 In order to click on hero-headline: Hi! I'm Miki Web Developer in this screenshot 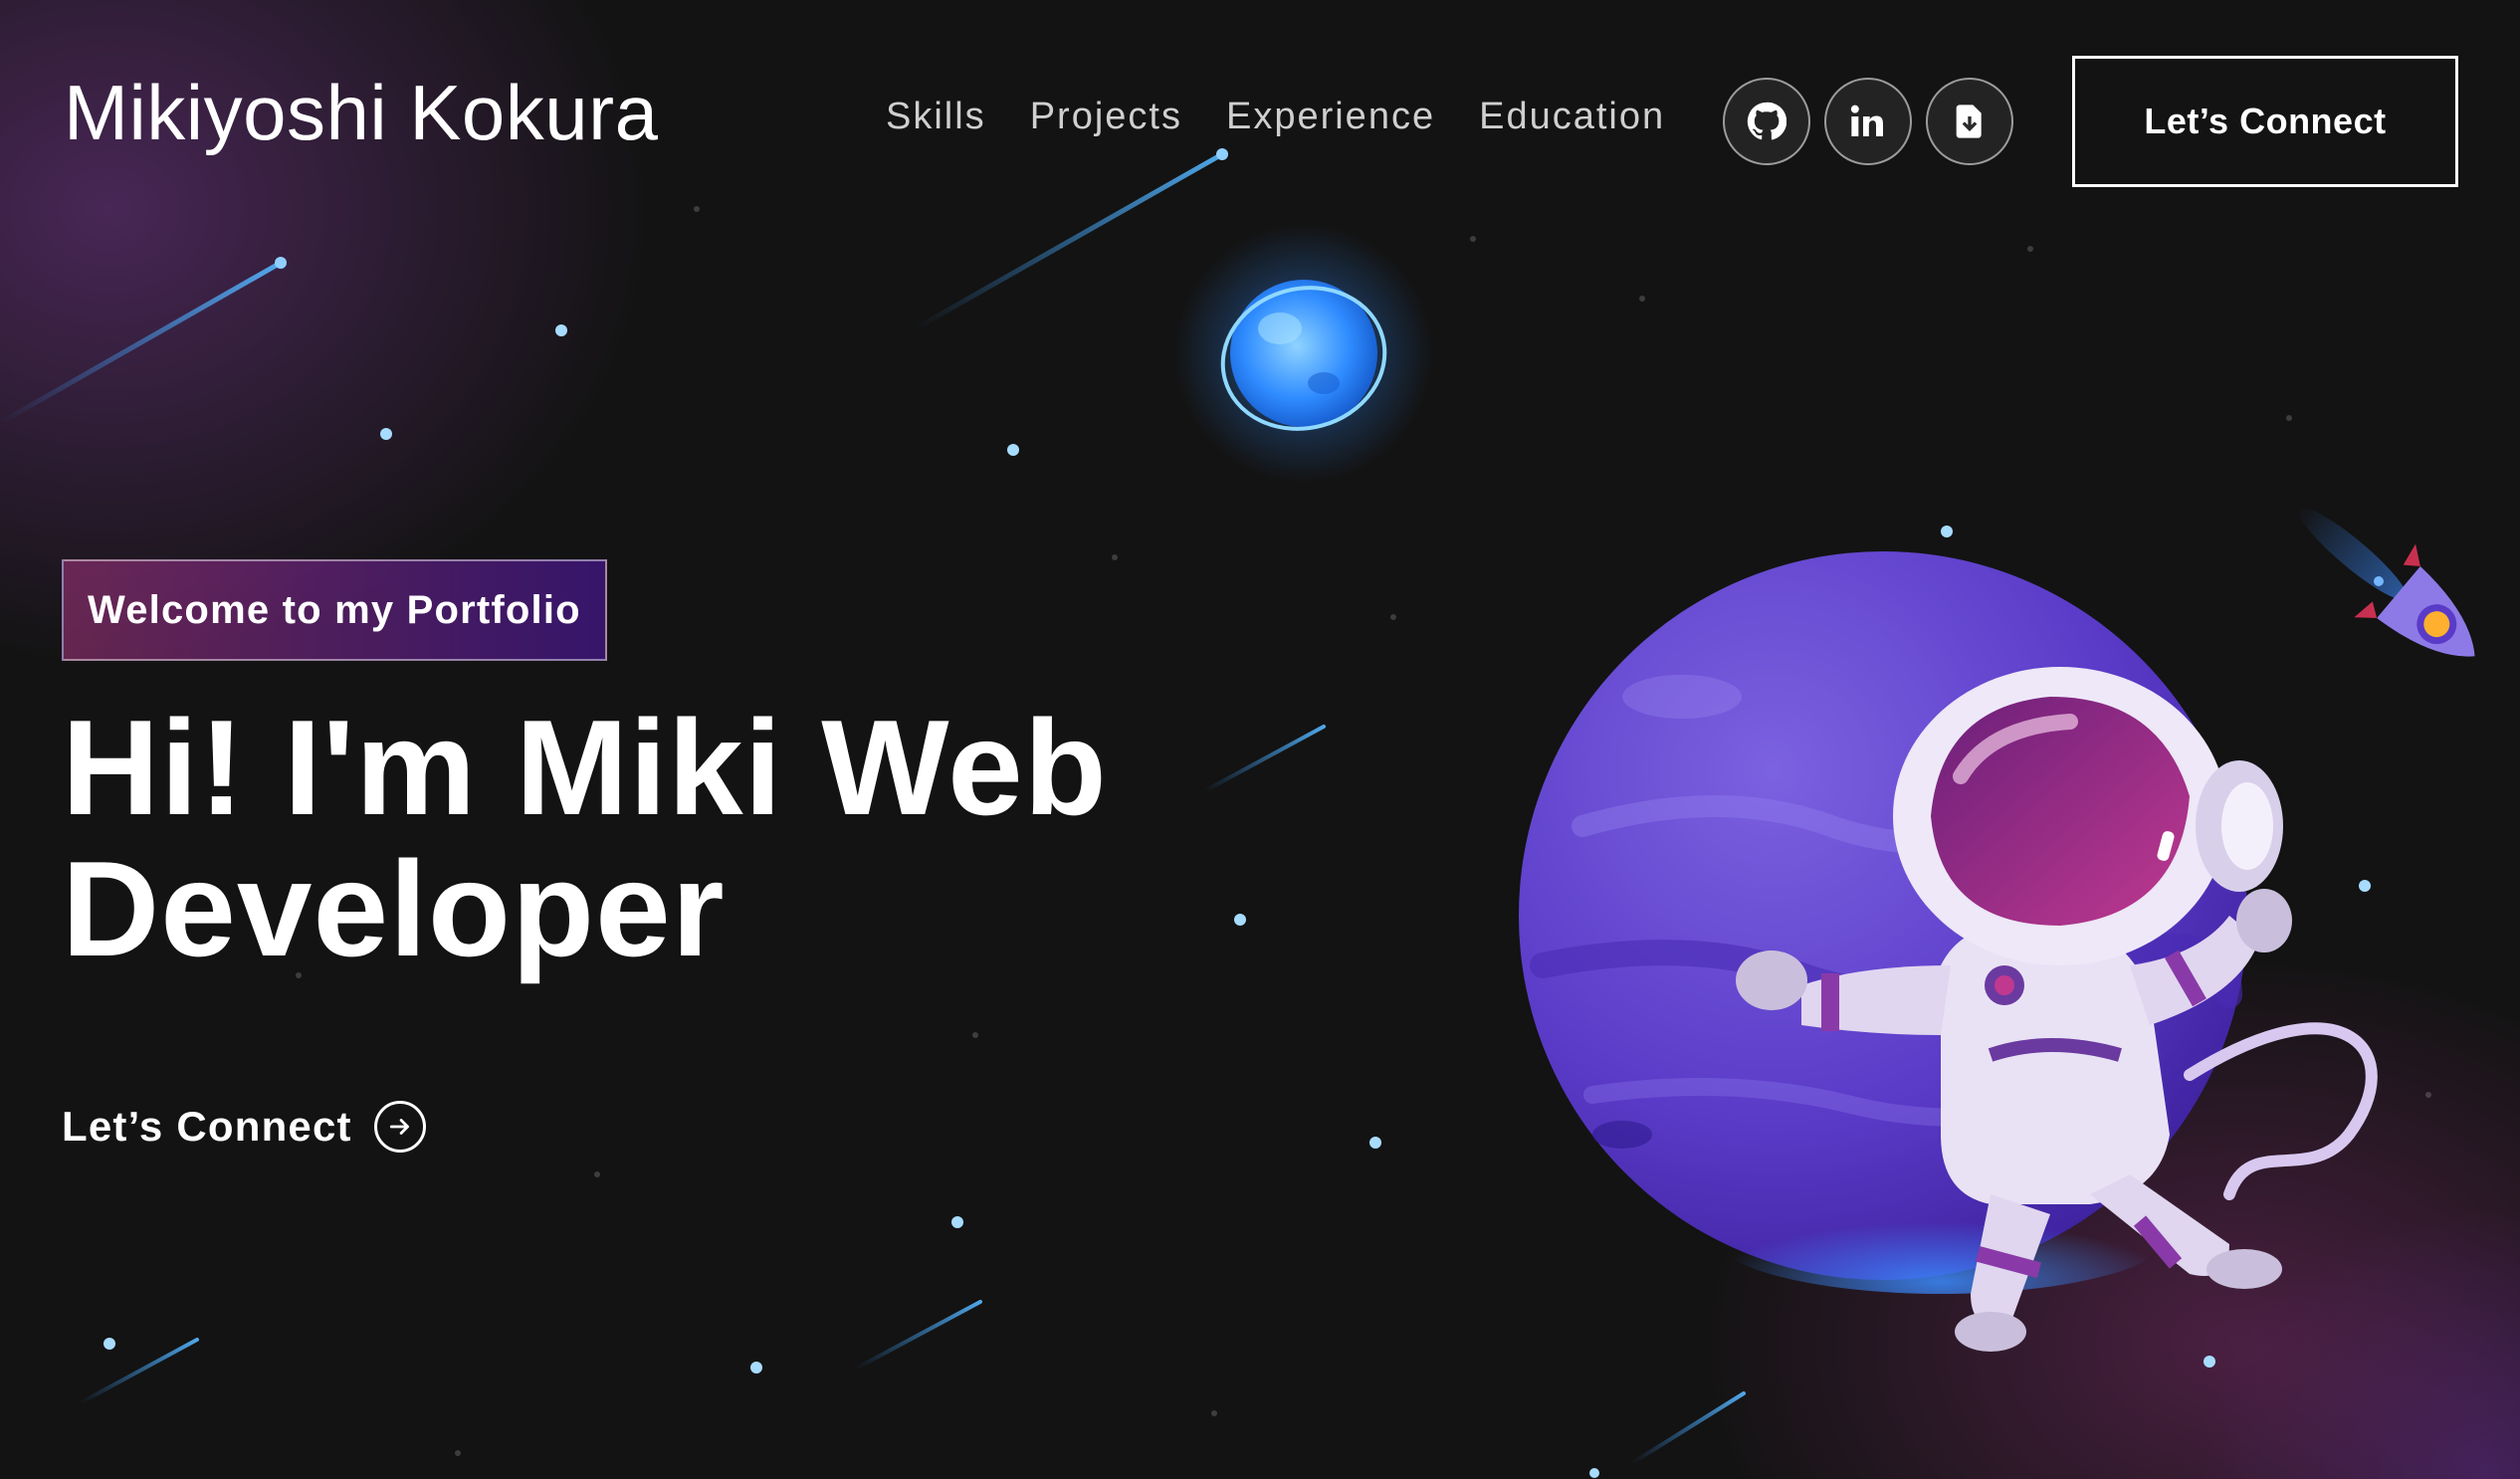, I will do `click(585, 838)`.